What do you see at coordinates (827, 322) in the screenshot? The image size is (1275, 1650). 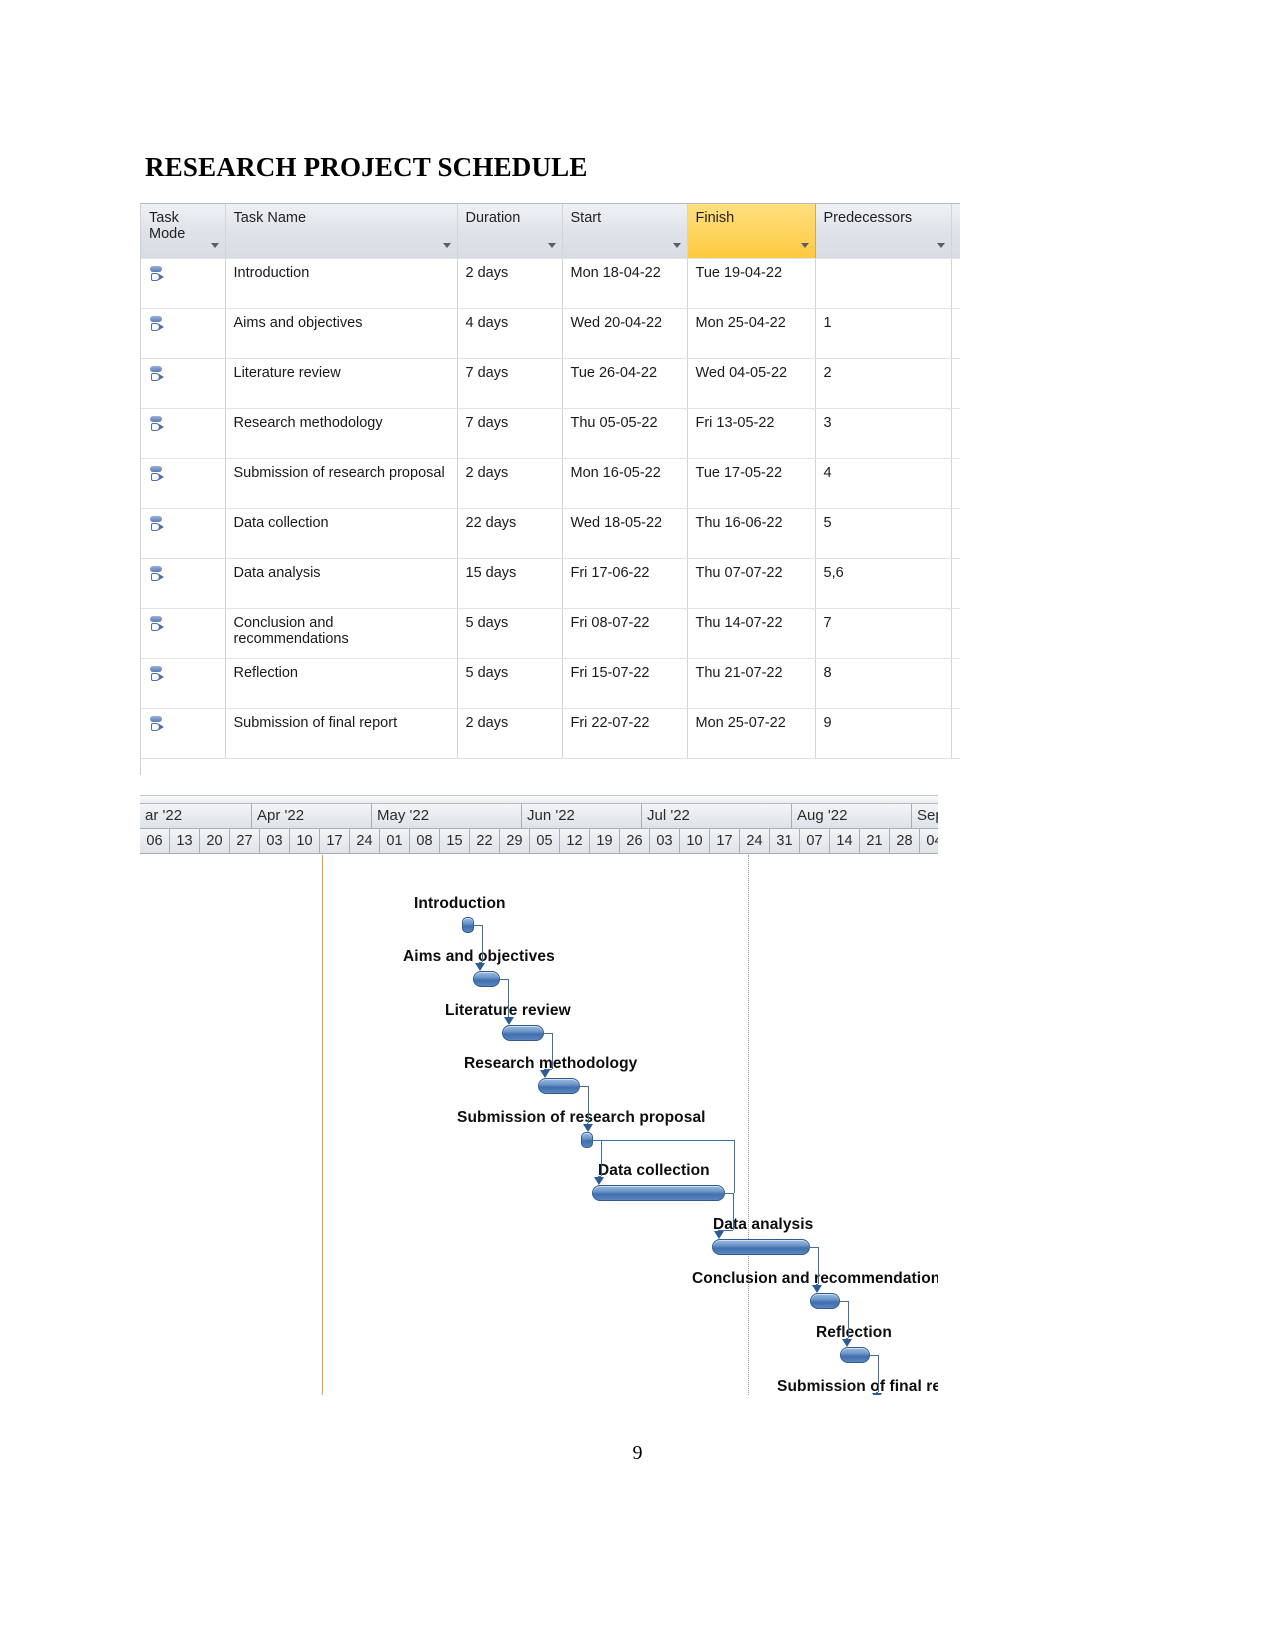 I see `predecessors-text: 1` at bounding box center [827, 322].